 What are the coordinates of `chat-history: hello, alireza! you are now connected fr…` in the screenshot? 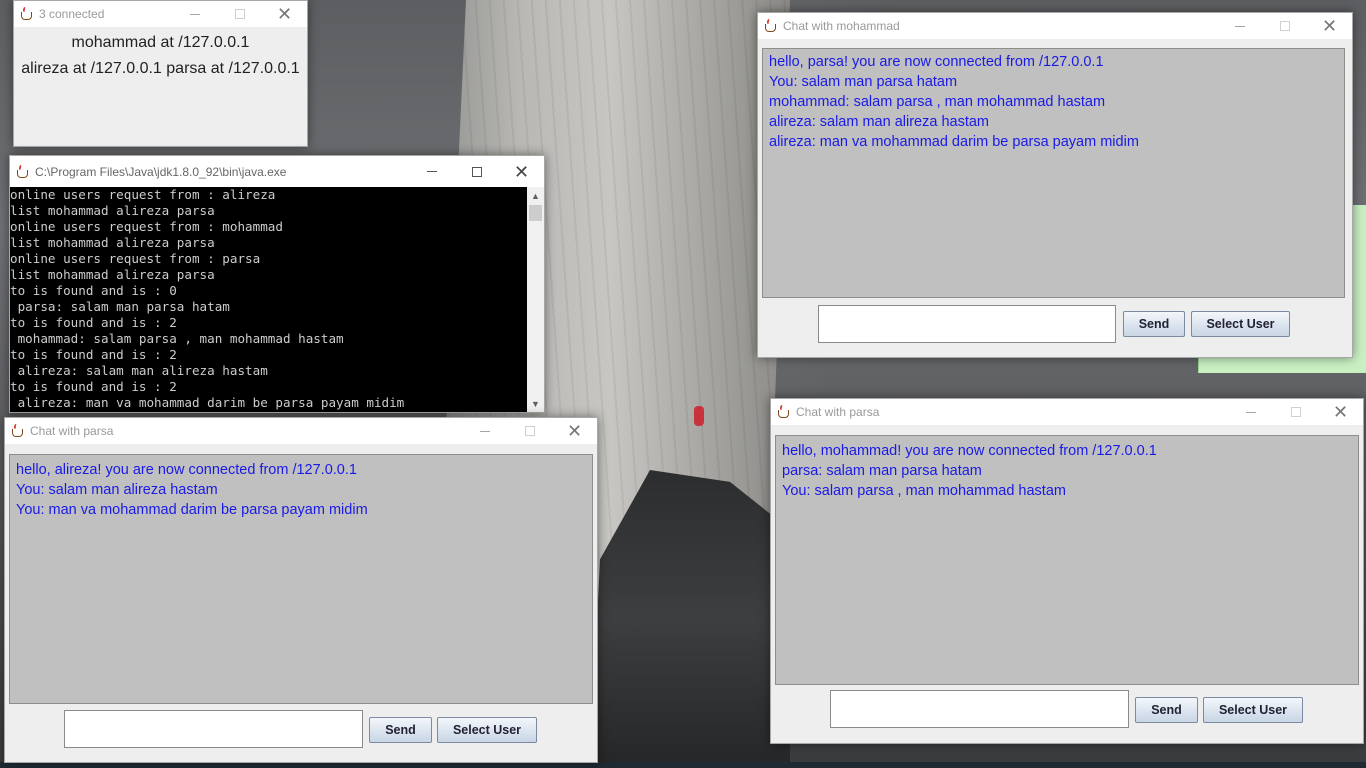 It's located at (301, 579).